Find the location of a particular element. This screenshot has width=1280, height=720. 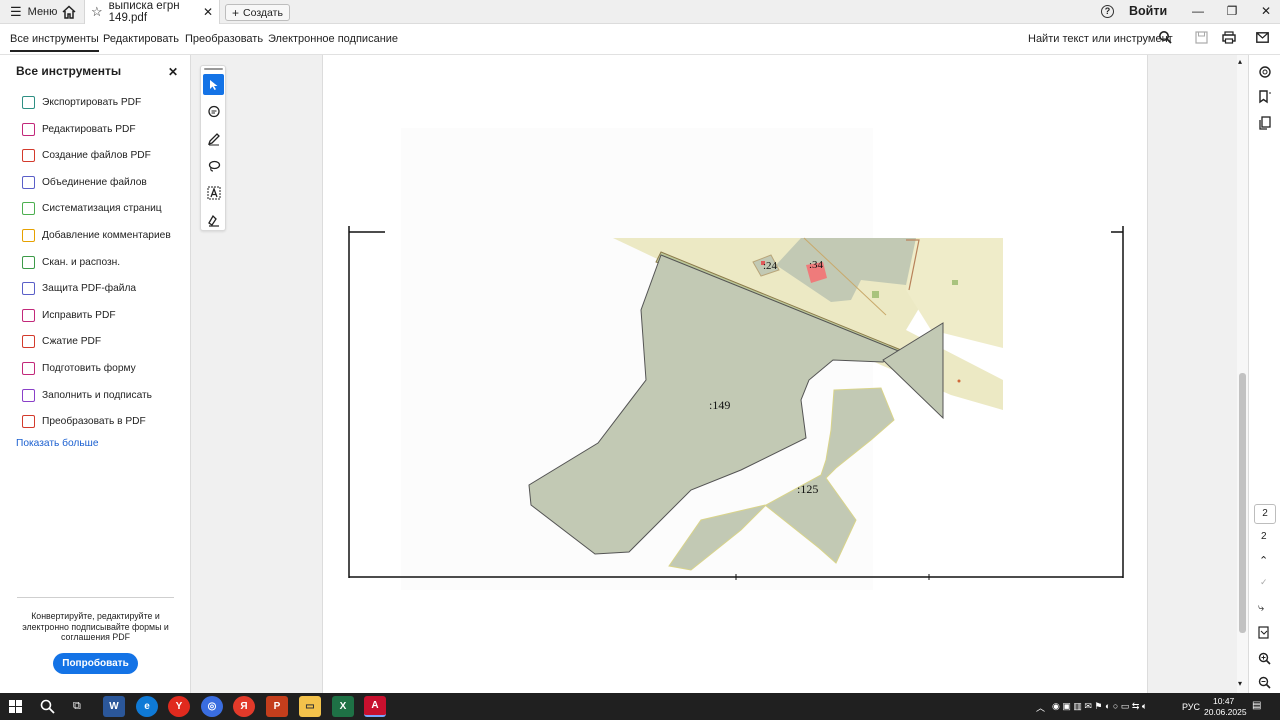

zoom-out-icon is located at coordinates (1264, 685).